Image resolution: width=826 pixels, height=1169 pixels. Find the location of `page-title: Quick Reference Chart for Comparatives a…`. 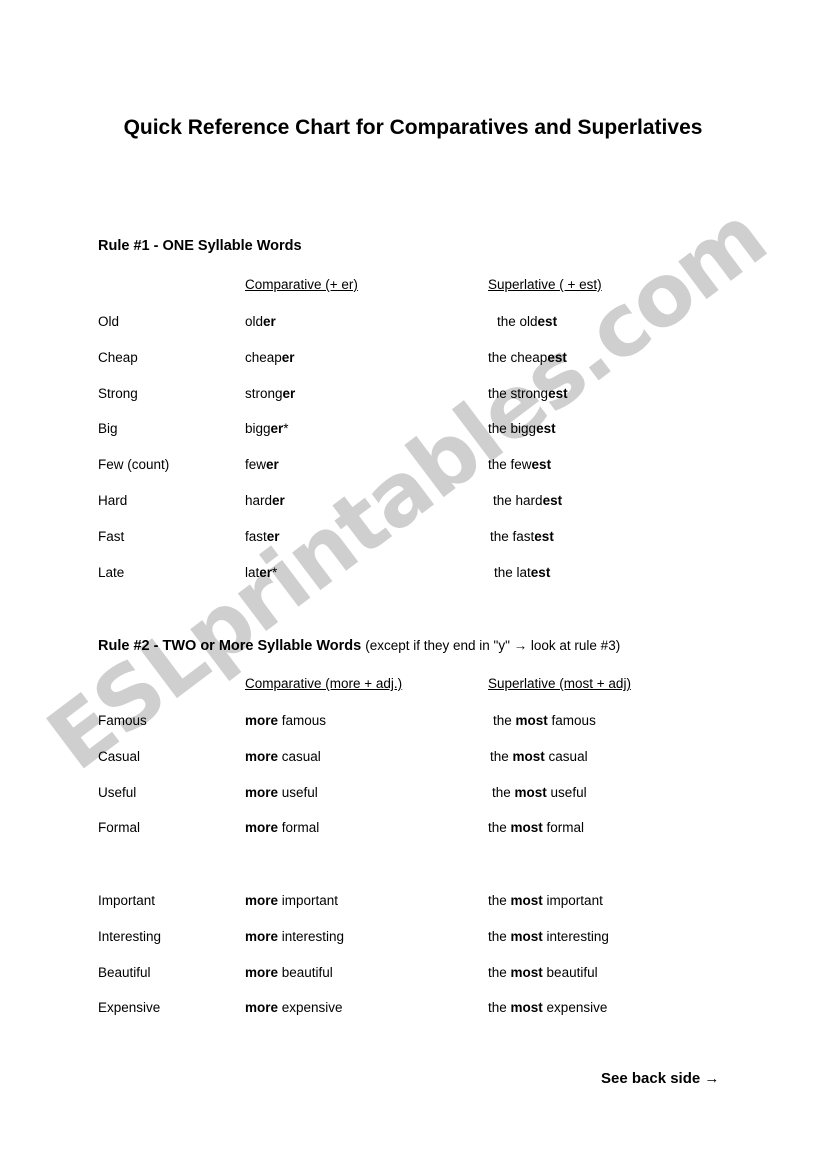

page-title: Quick Reference Chart for Comparatives a… is located at coordinates (413, 127).